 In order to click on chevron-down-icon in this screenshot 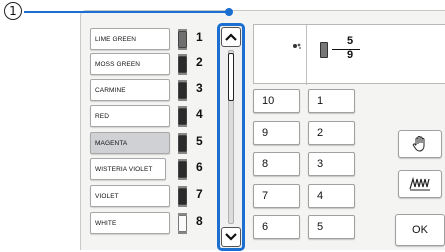, I will do `click(231, 237)`.